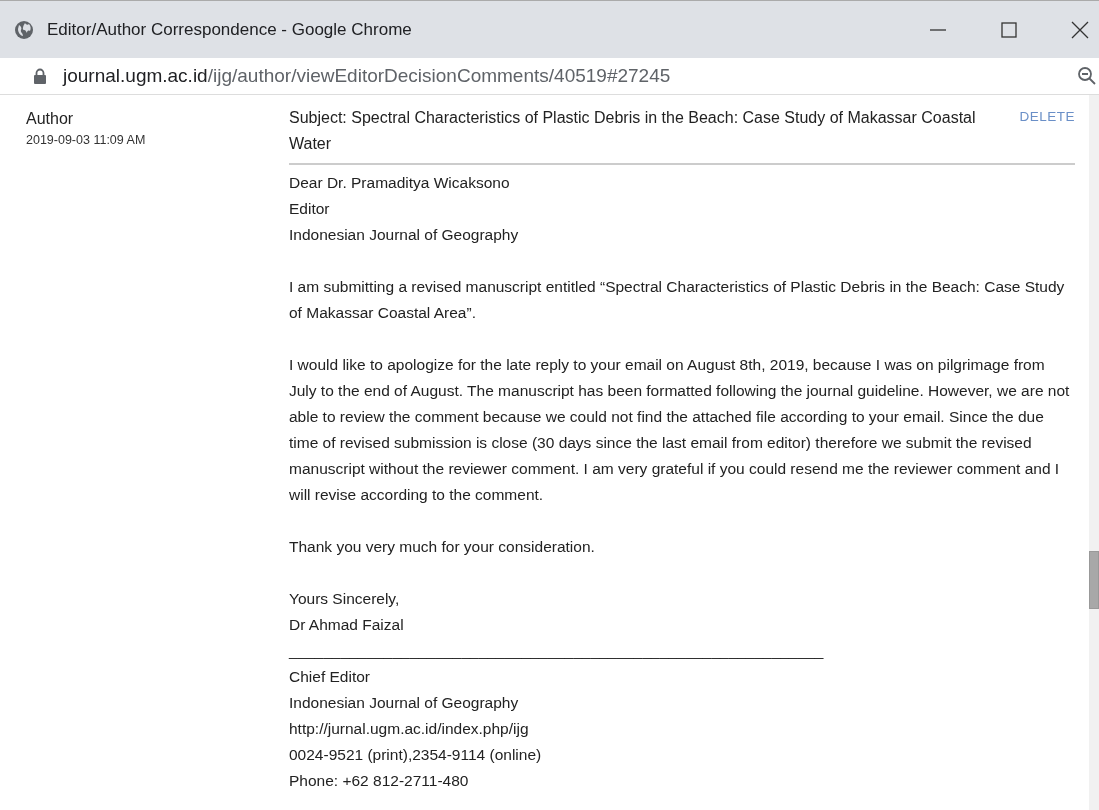 This screenshot has height=810, width=1099. What do you see at coordinates (1094, 580) in the screenshot?
I see `scroll-thumb` at bounding box center [1094, 580].